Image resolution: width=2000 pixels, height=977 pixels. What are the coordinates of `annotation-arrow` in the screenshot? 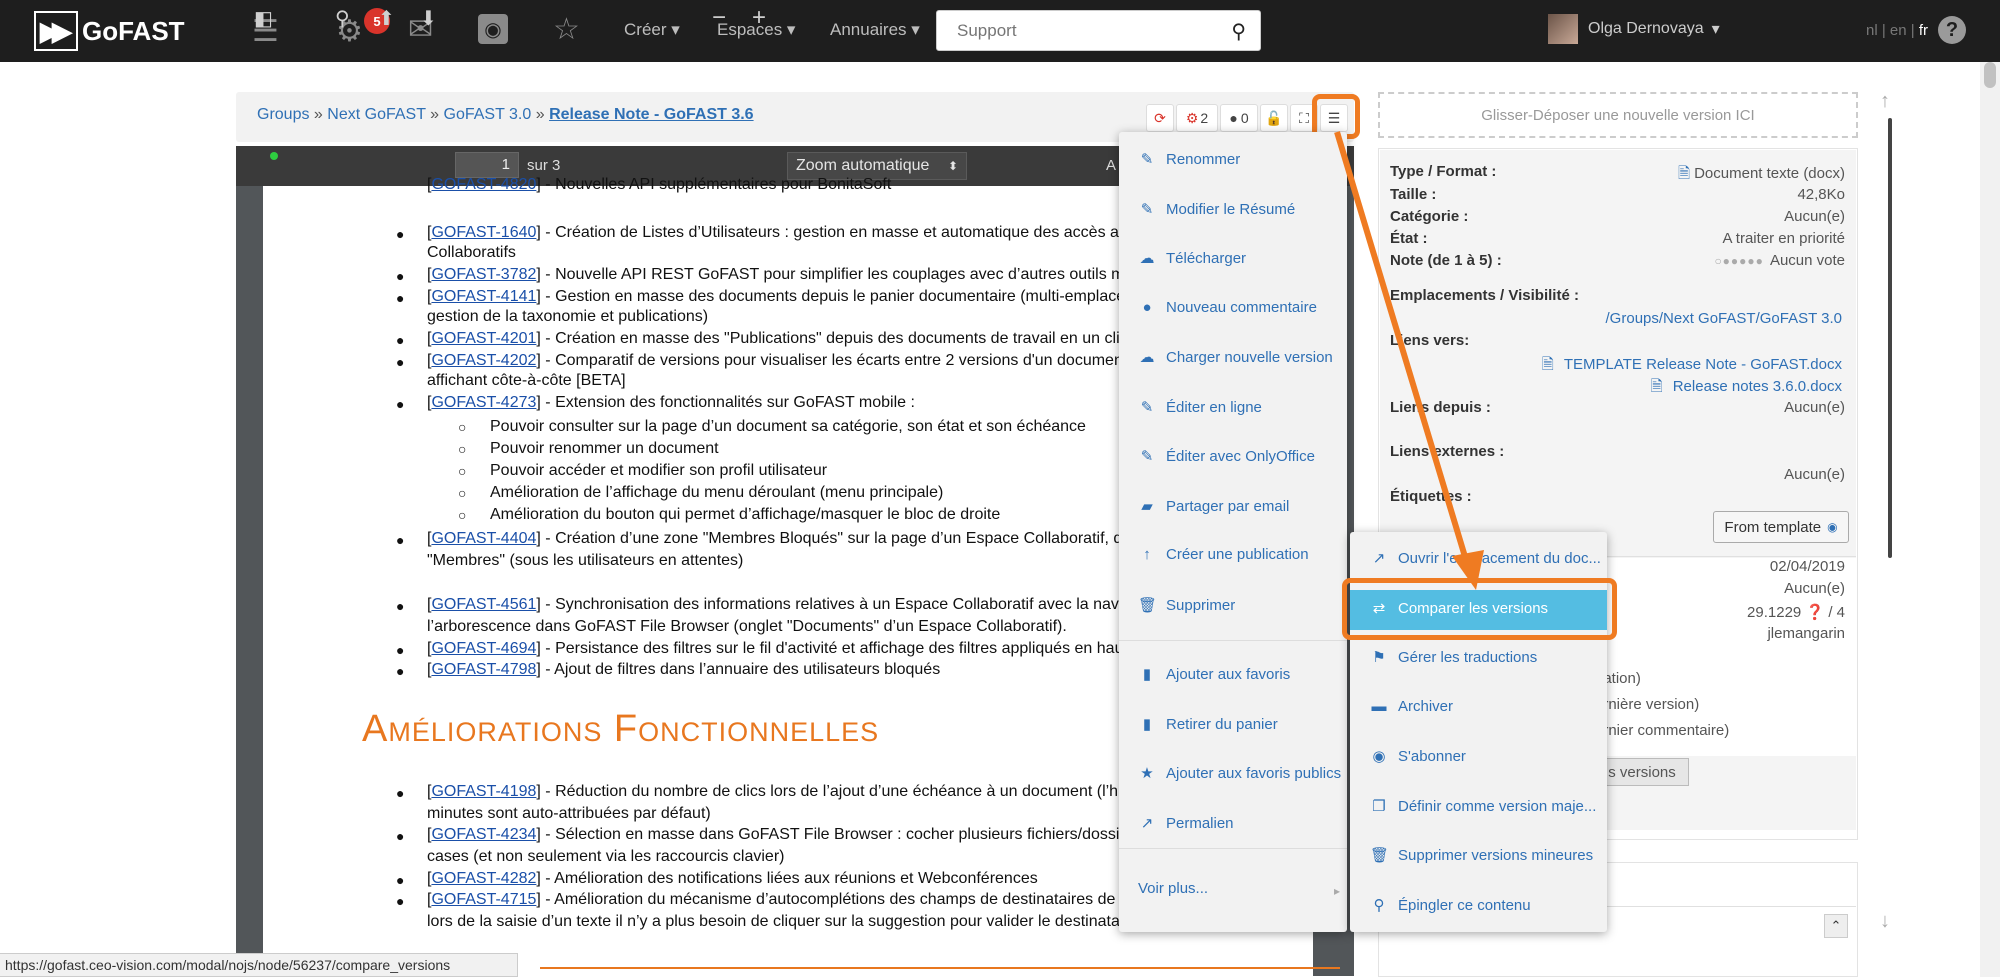 It's located at (1409, 360).